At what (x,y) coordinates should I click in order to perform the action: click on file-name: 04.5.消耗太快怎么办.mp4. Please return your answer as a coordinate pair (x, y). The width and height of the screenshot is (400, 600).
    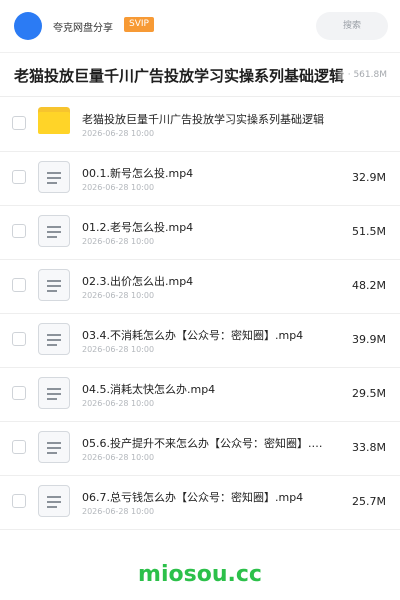
    Looking at the image, I should click on (149, 389).